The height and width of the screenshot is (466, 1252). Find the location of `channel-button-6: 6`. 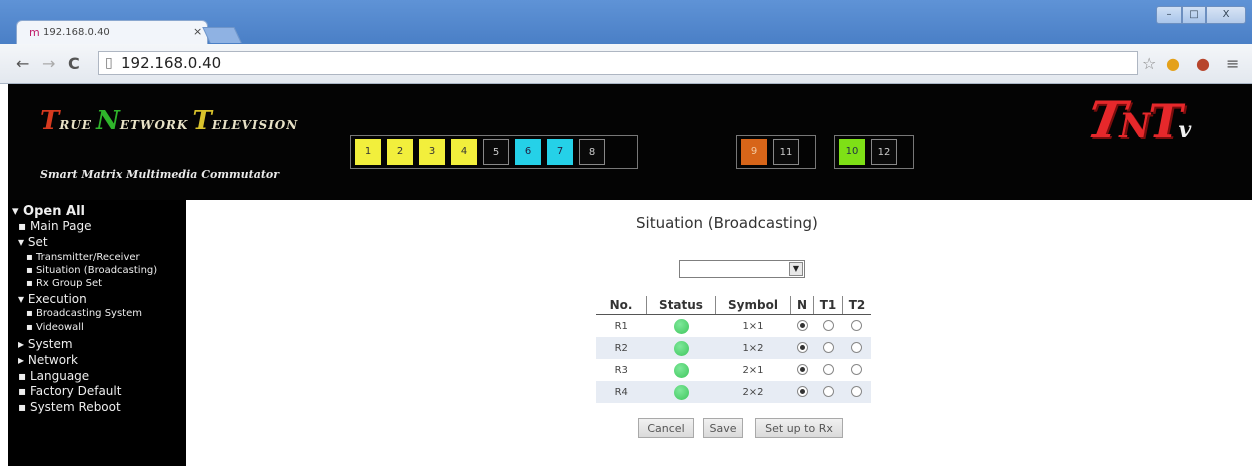

channel-button-6: 6 is located at coordinates (528, 152).